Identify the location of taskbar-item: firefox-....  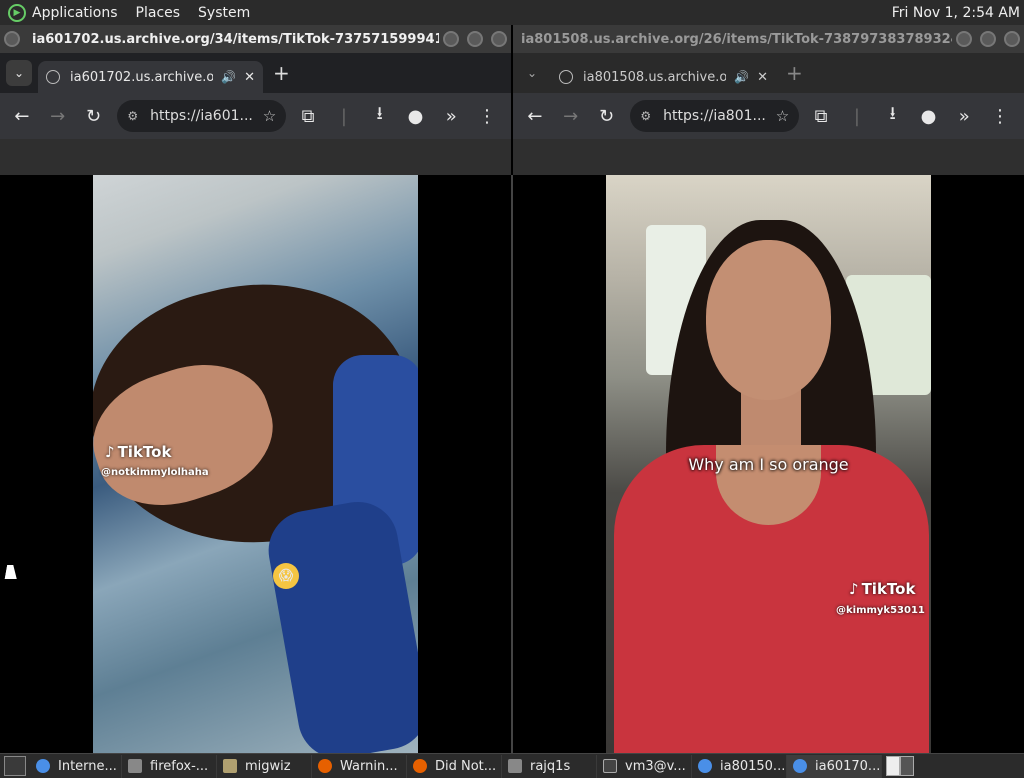
(169, 766).